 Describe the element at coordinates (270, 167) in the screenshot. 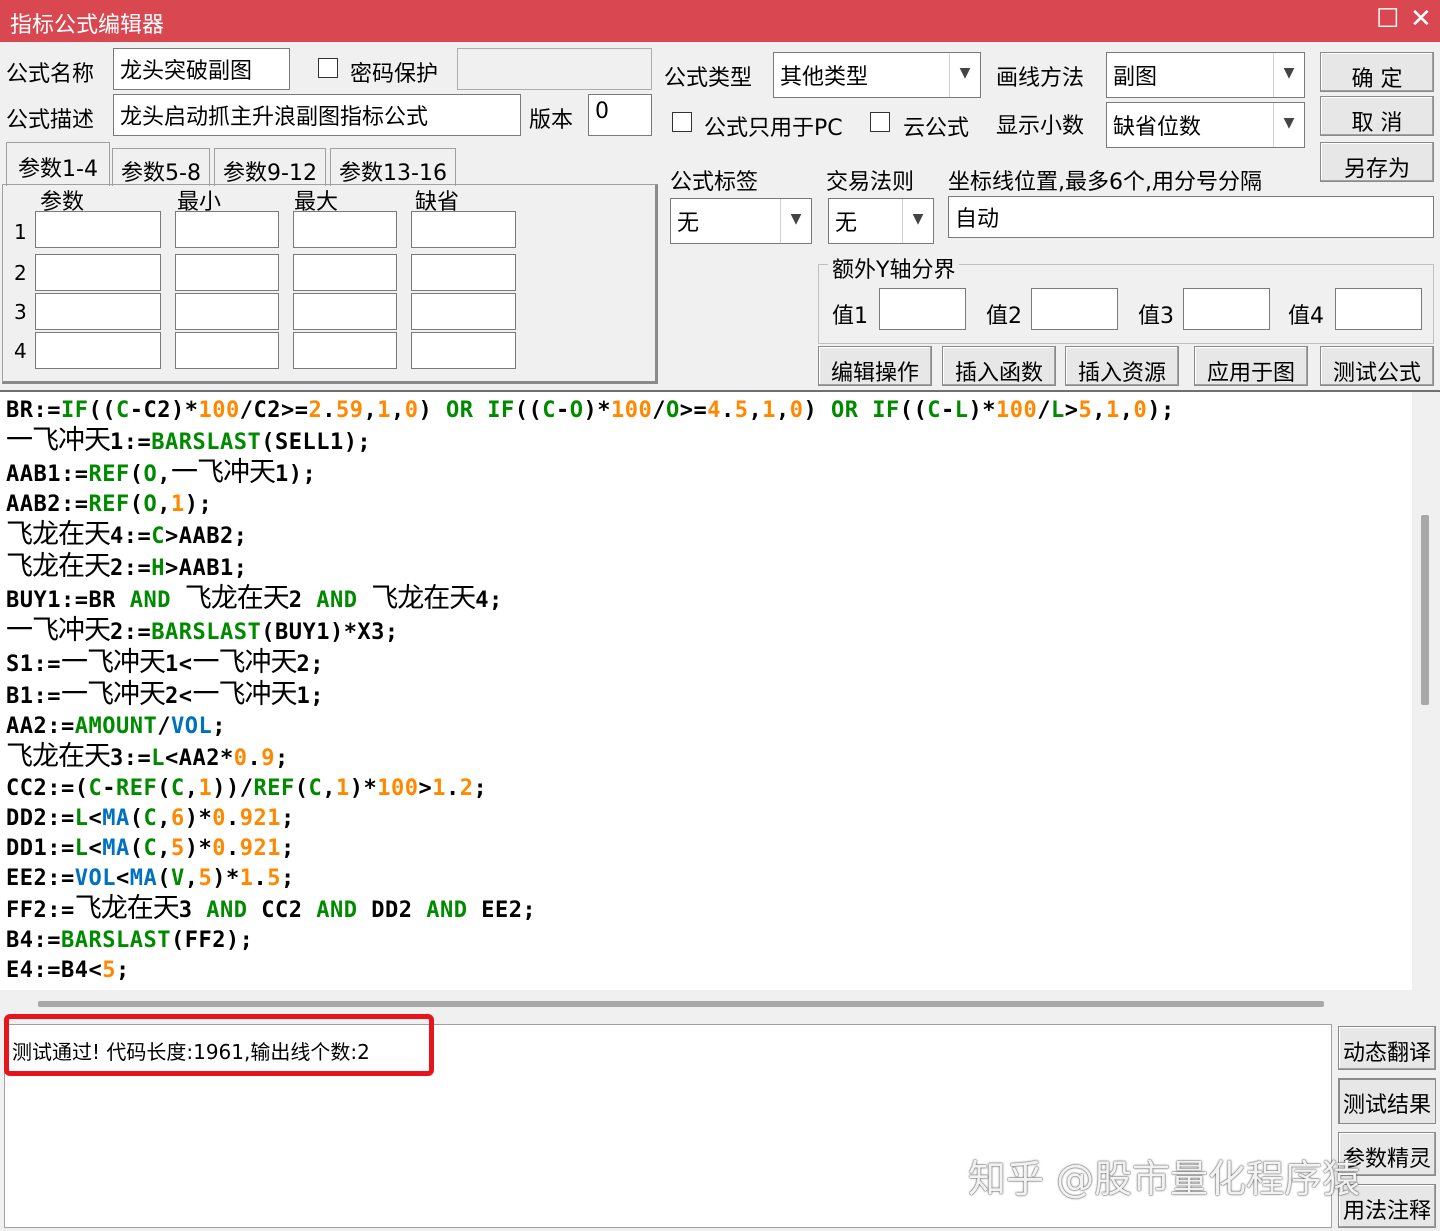

I see `tab-params-9-12: 参数9-12` at that location.